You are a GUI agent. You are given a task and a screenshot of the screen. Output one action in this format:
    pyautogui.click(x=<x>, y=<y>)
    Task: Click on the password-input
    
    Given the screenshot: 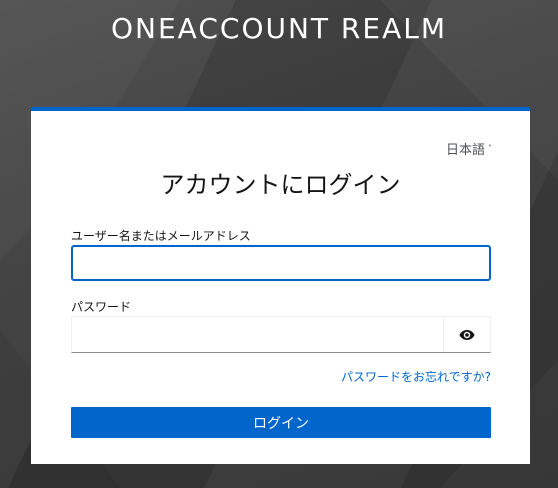 What is the action you would take?
    pyautogui.click(x=257, y=334)
    